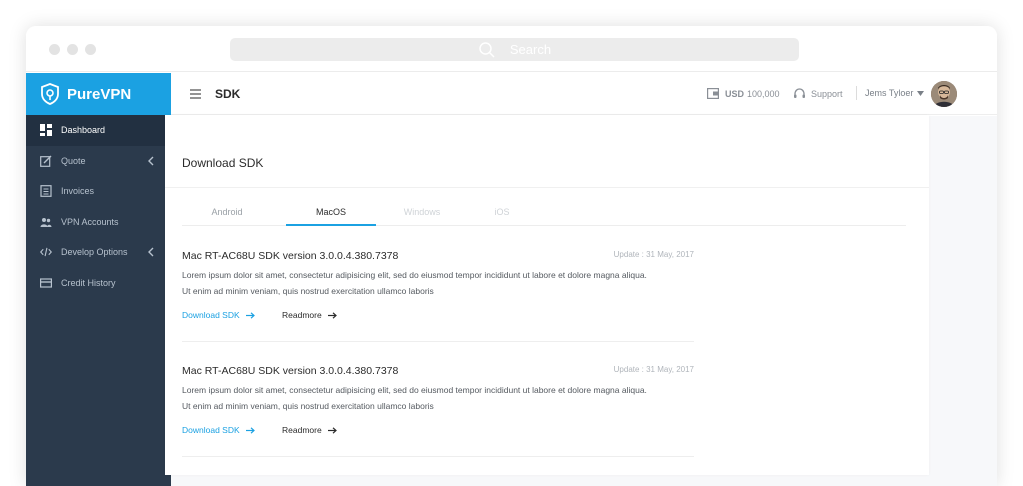  Describe the element at coordinates (422, 213) in the screenshot. I see `tab-windows: Windows` at that location.